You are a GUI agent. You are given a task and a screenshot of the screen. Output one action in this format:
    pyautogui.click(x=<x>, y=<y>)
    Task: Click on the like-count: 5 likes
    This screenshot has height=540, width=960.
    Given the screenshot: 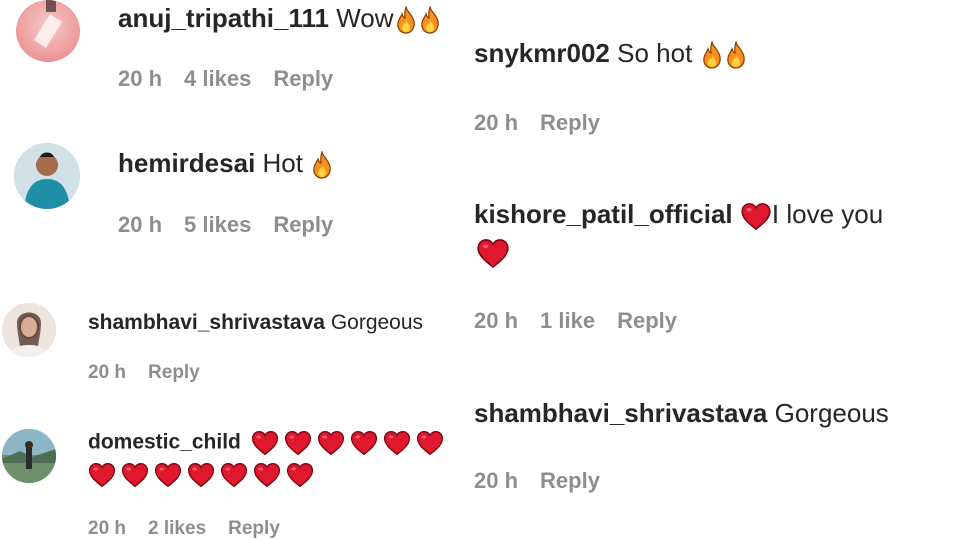 What is the action you would take?
    pyautogui.click(x=217, y=224)
    